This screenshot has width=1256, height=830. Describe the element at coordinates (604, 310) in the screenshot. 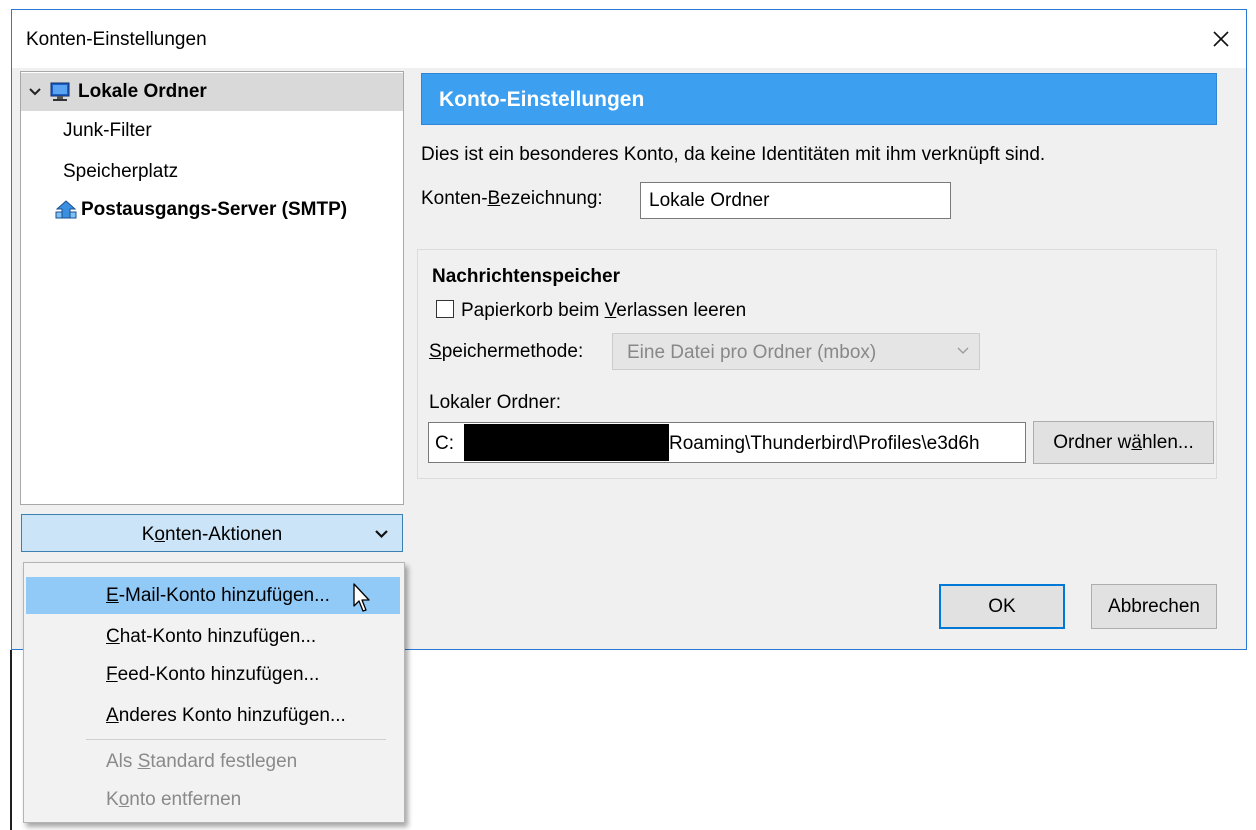

I see `empty-trash-label: Papierkorb beim Verlassen leeren` at that location.